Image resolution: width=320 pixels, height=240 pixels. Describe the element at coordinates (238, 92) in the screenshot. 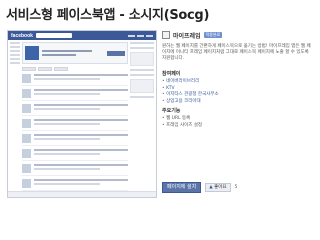

I see `example-pages-list: 네이버라이브러리 KTV 이지타스 관광청 한국사무소 상업고용 코리아대` at that location.